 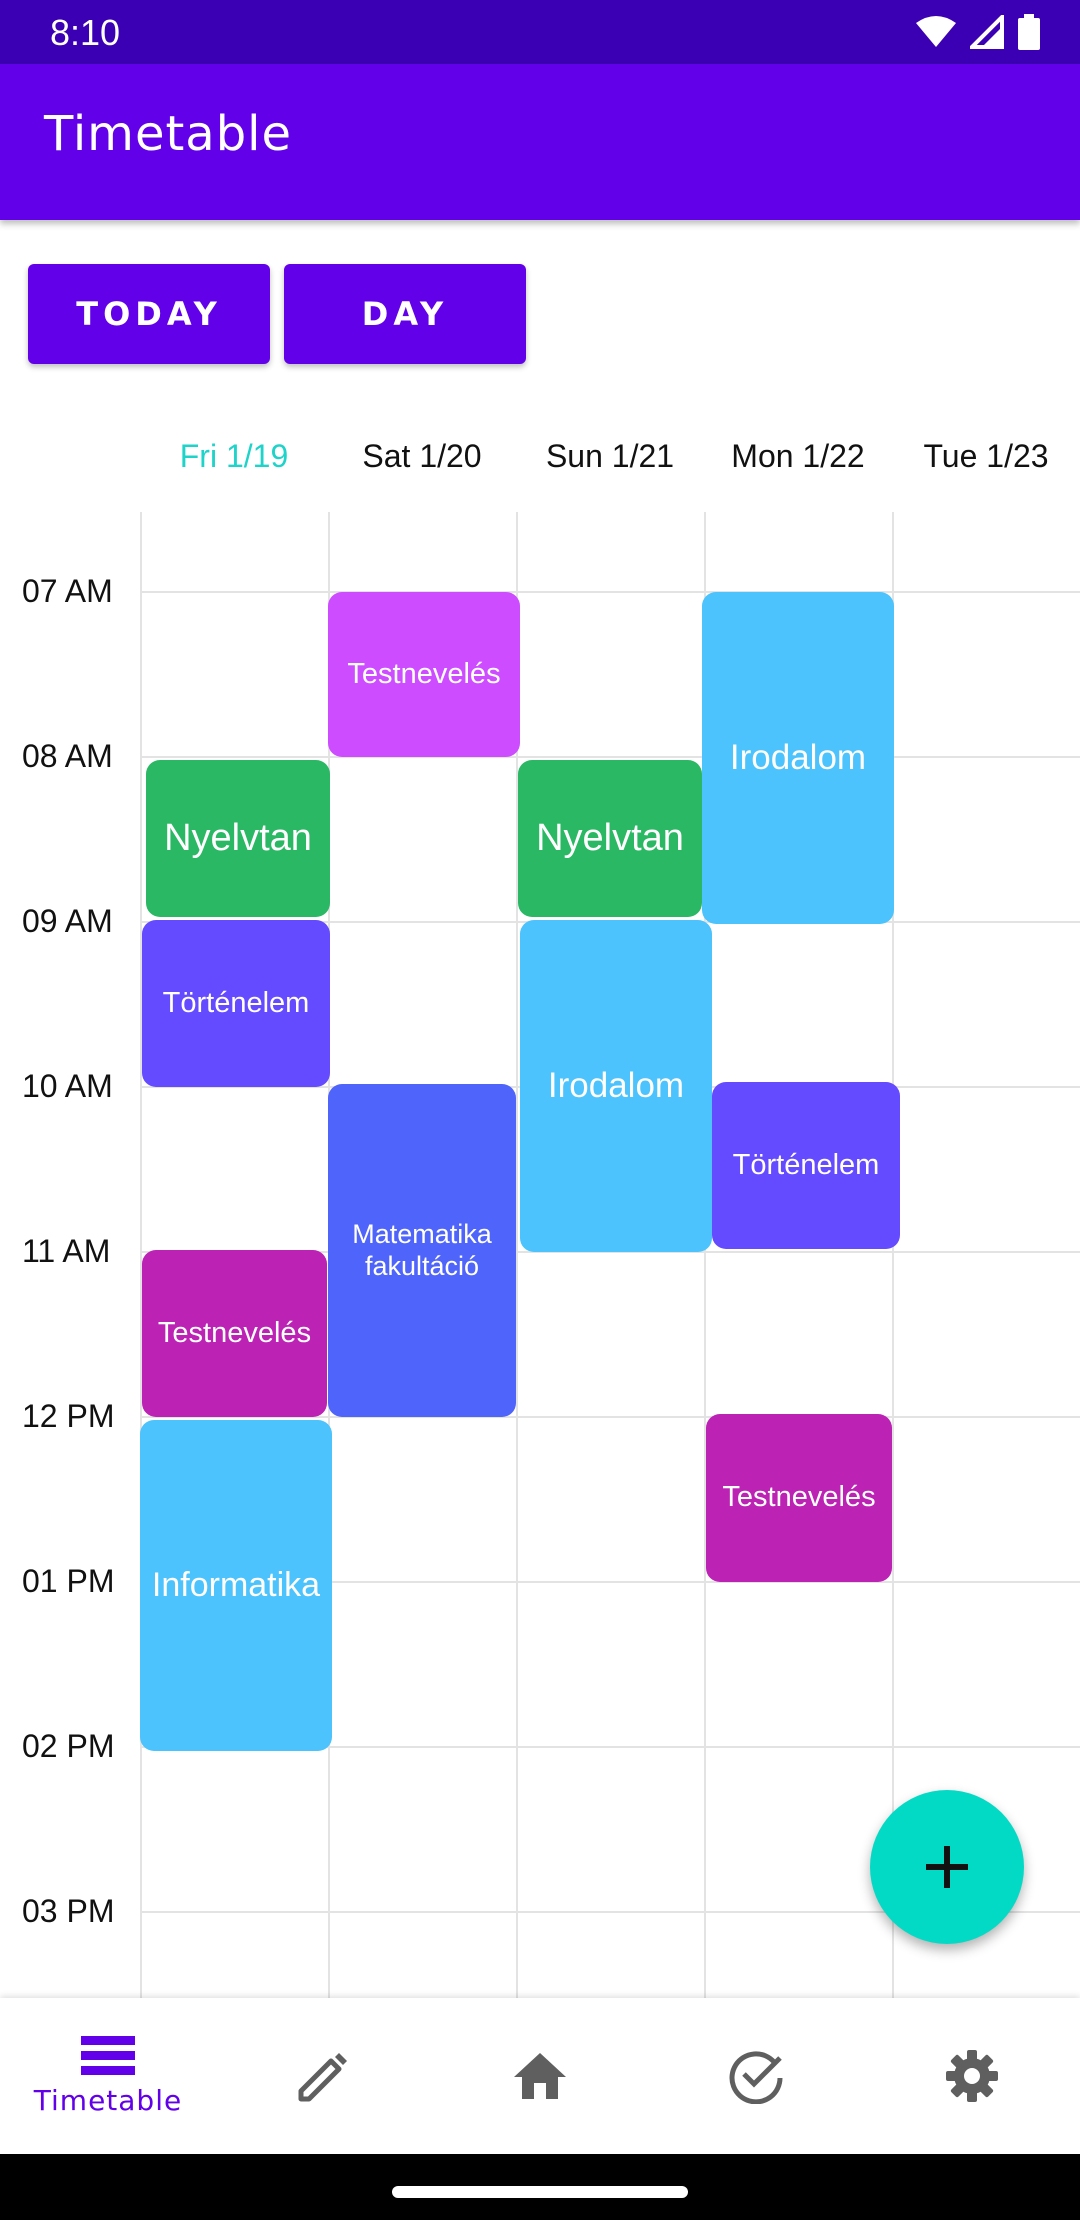 I want to click on event-matematika-fakultacio: Matematika fakultáció, so click(x=422, y=1250).